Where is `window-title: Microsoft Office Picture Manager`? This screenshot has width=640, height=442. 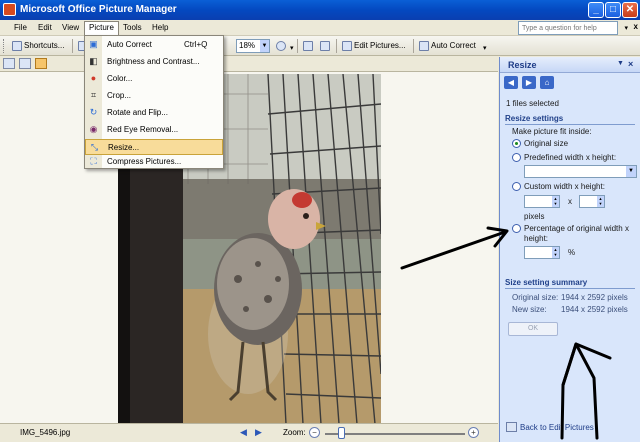 window-title: Microsoft Office Picture Manager is located at coordinates (98, 9).